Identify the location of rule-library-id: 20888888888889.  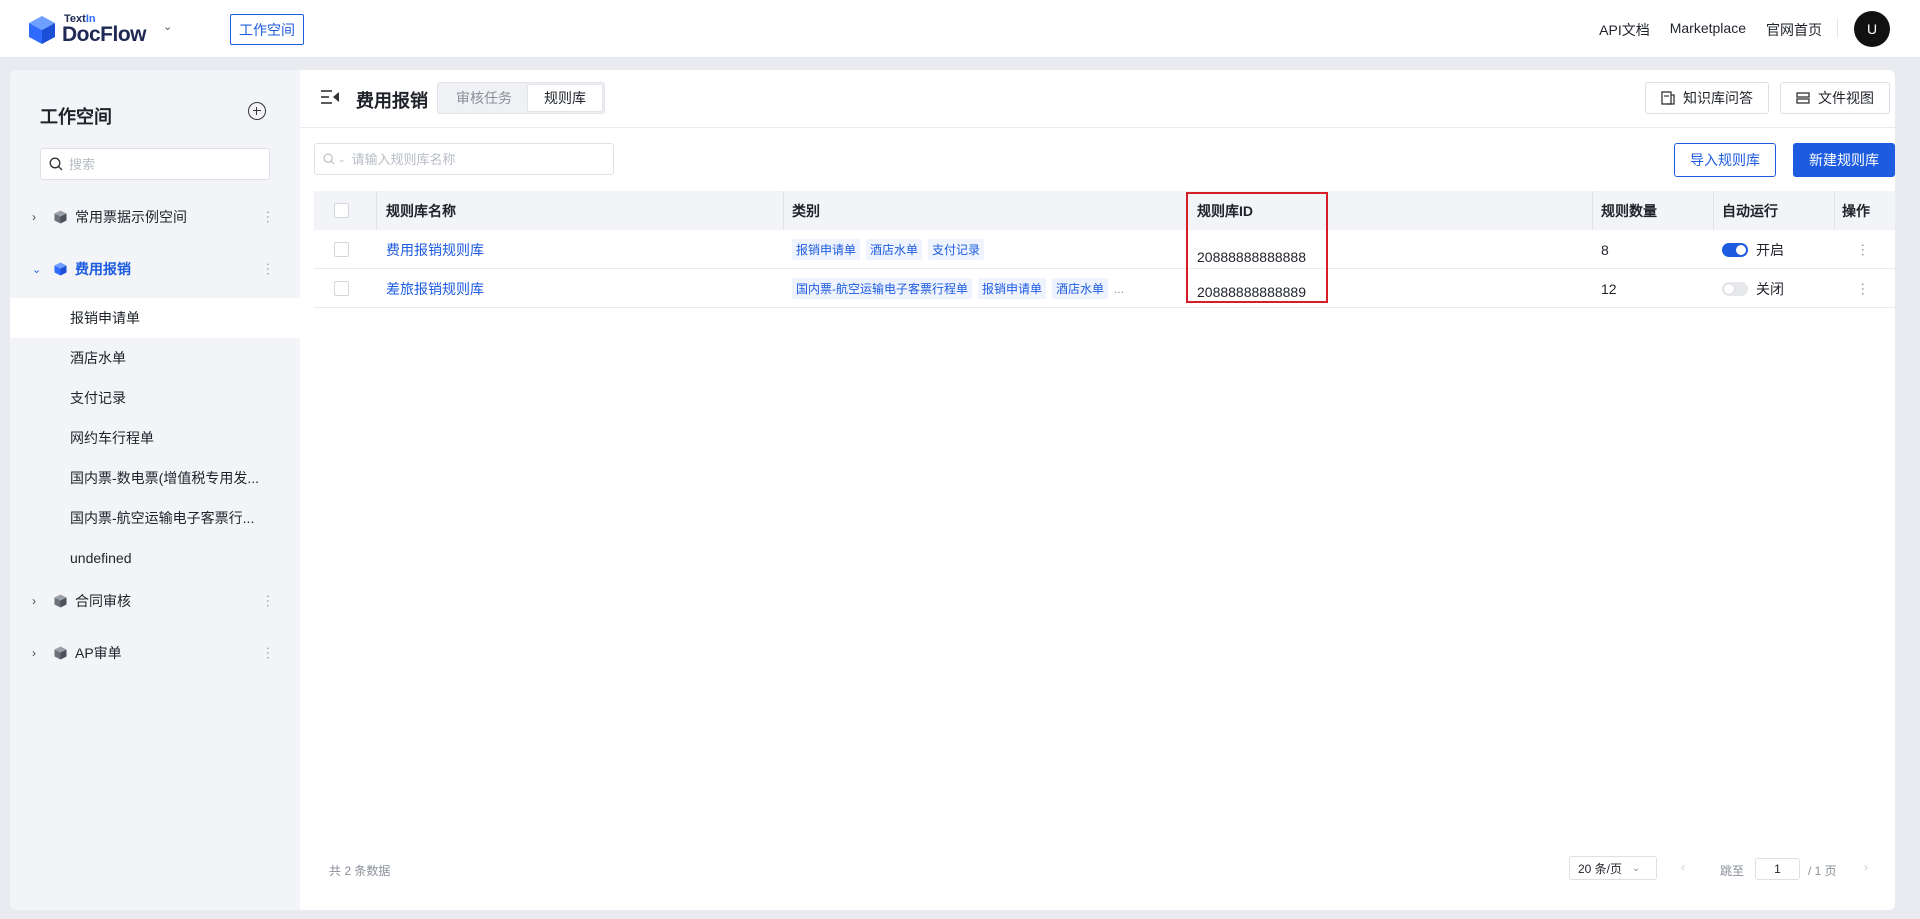
(1252, 291).